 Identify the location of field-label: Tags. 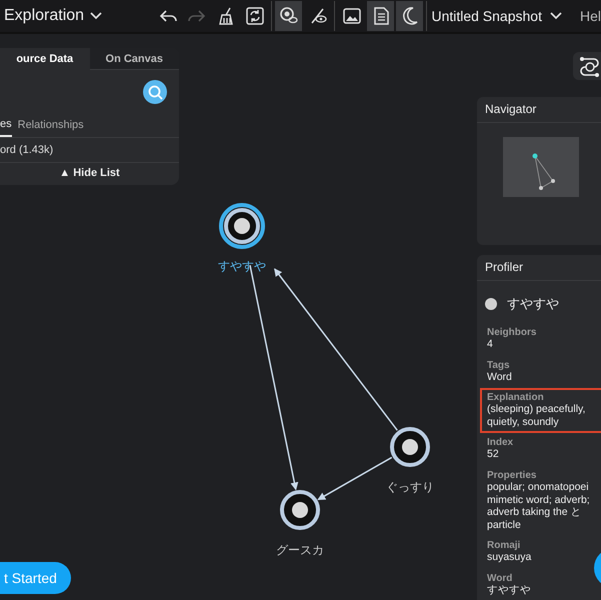
(499, 365).